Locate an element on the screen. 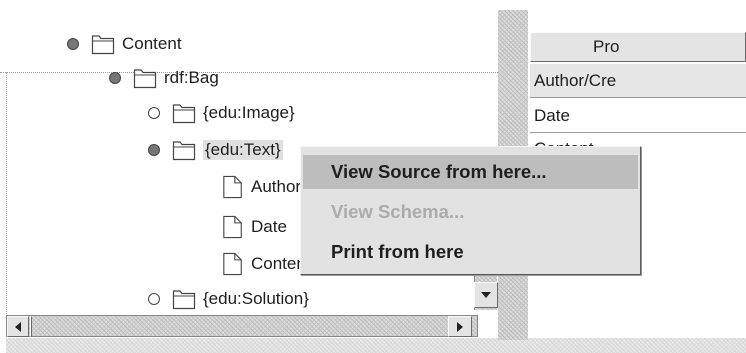 The image size is (746, 353). property-row: Author/Cre is located at coordinates (638, 81).